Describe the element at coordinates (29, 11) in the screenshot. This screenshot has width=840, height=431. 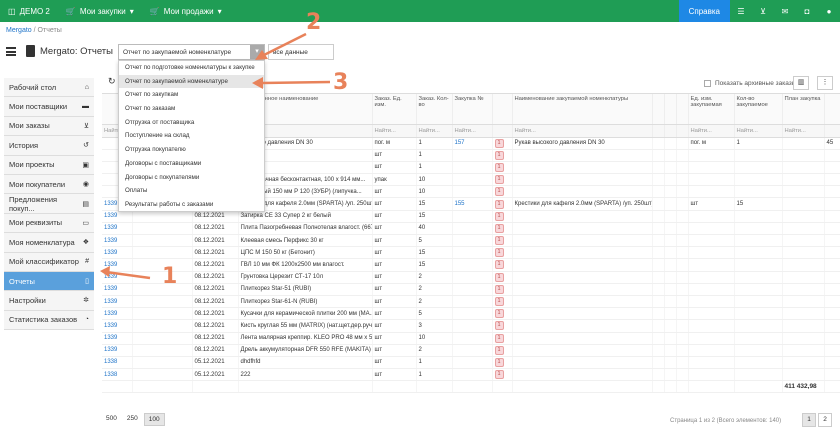
I see `brand: ◫ ДЕМО 2` at that location.